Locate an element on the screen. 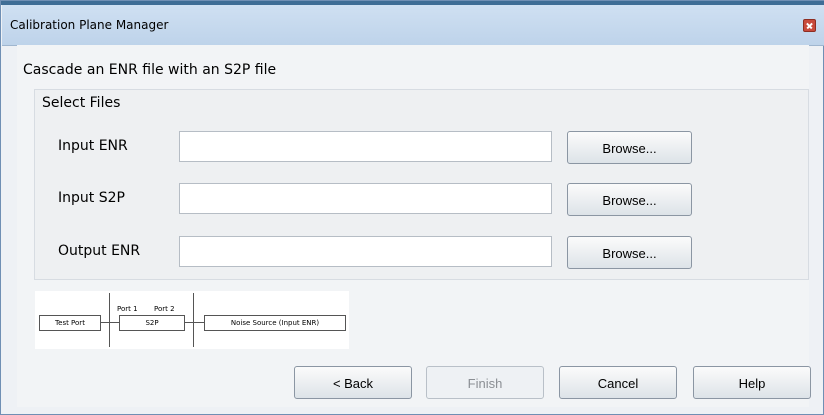  finish-button: Finish is located at coordinates (485, 382).